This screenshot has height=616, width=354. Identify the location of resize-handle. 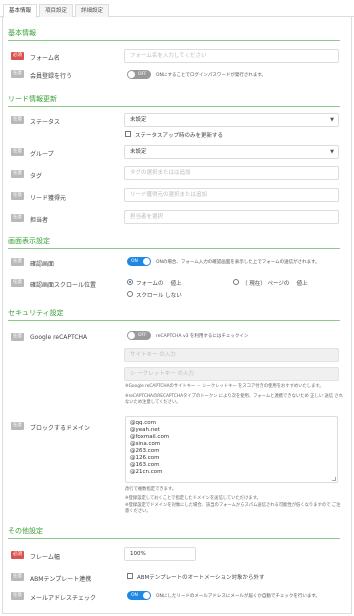
(334, 479).